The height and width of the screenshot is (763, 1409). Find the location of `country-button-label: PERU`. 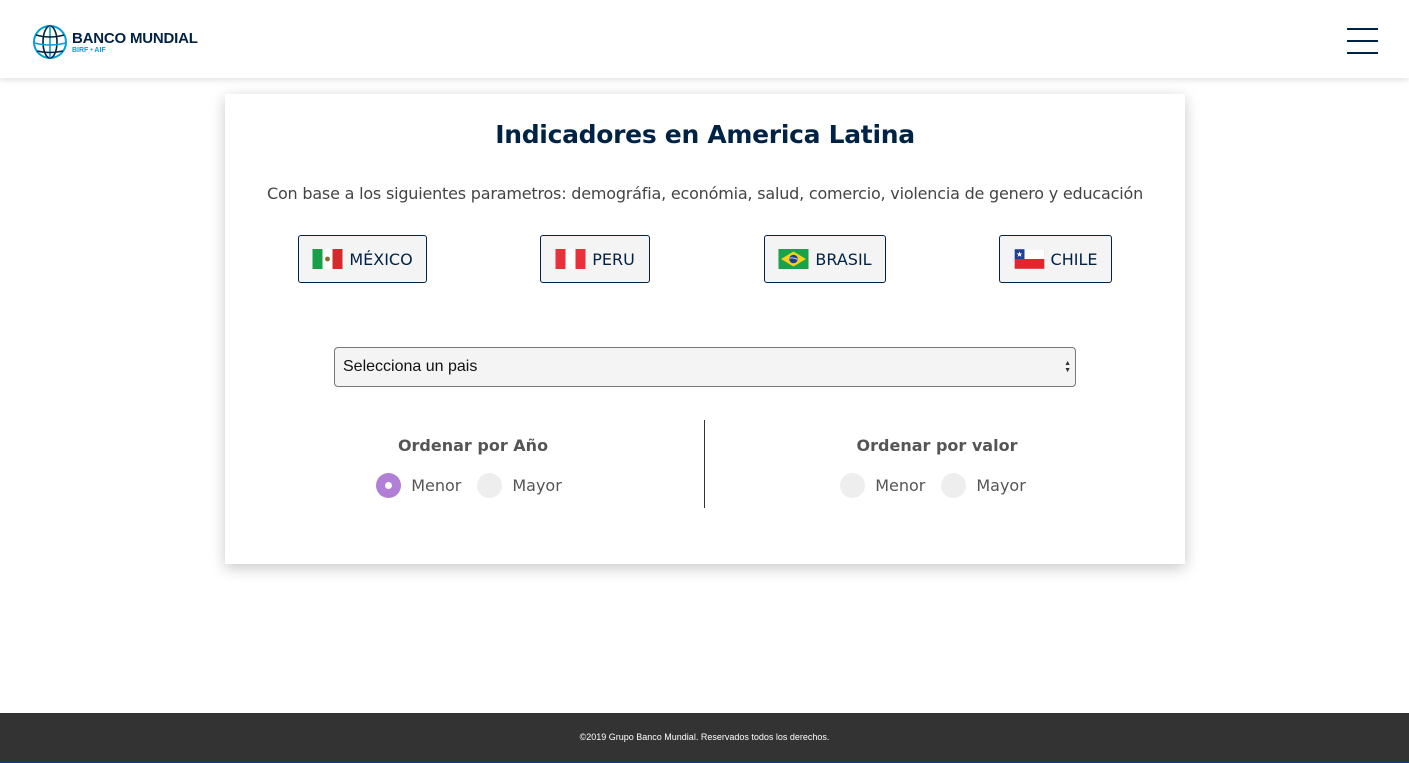

country-button-label: PERU is located at coordinates (613, 259).